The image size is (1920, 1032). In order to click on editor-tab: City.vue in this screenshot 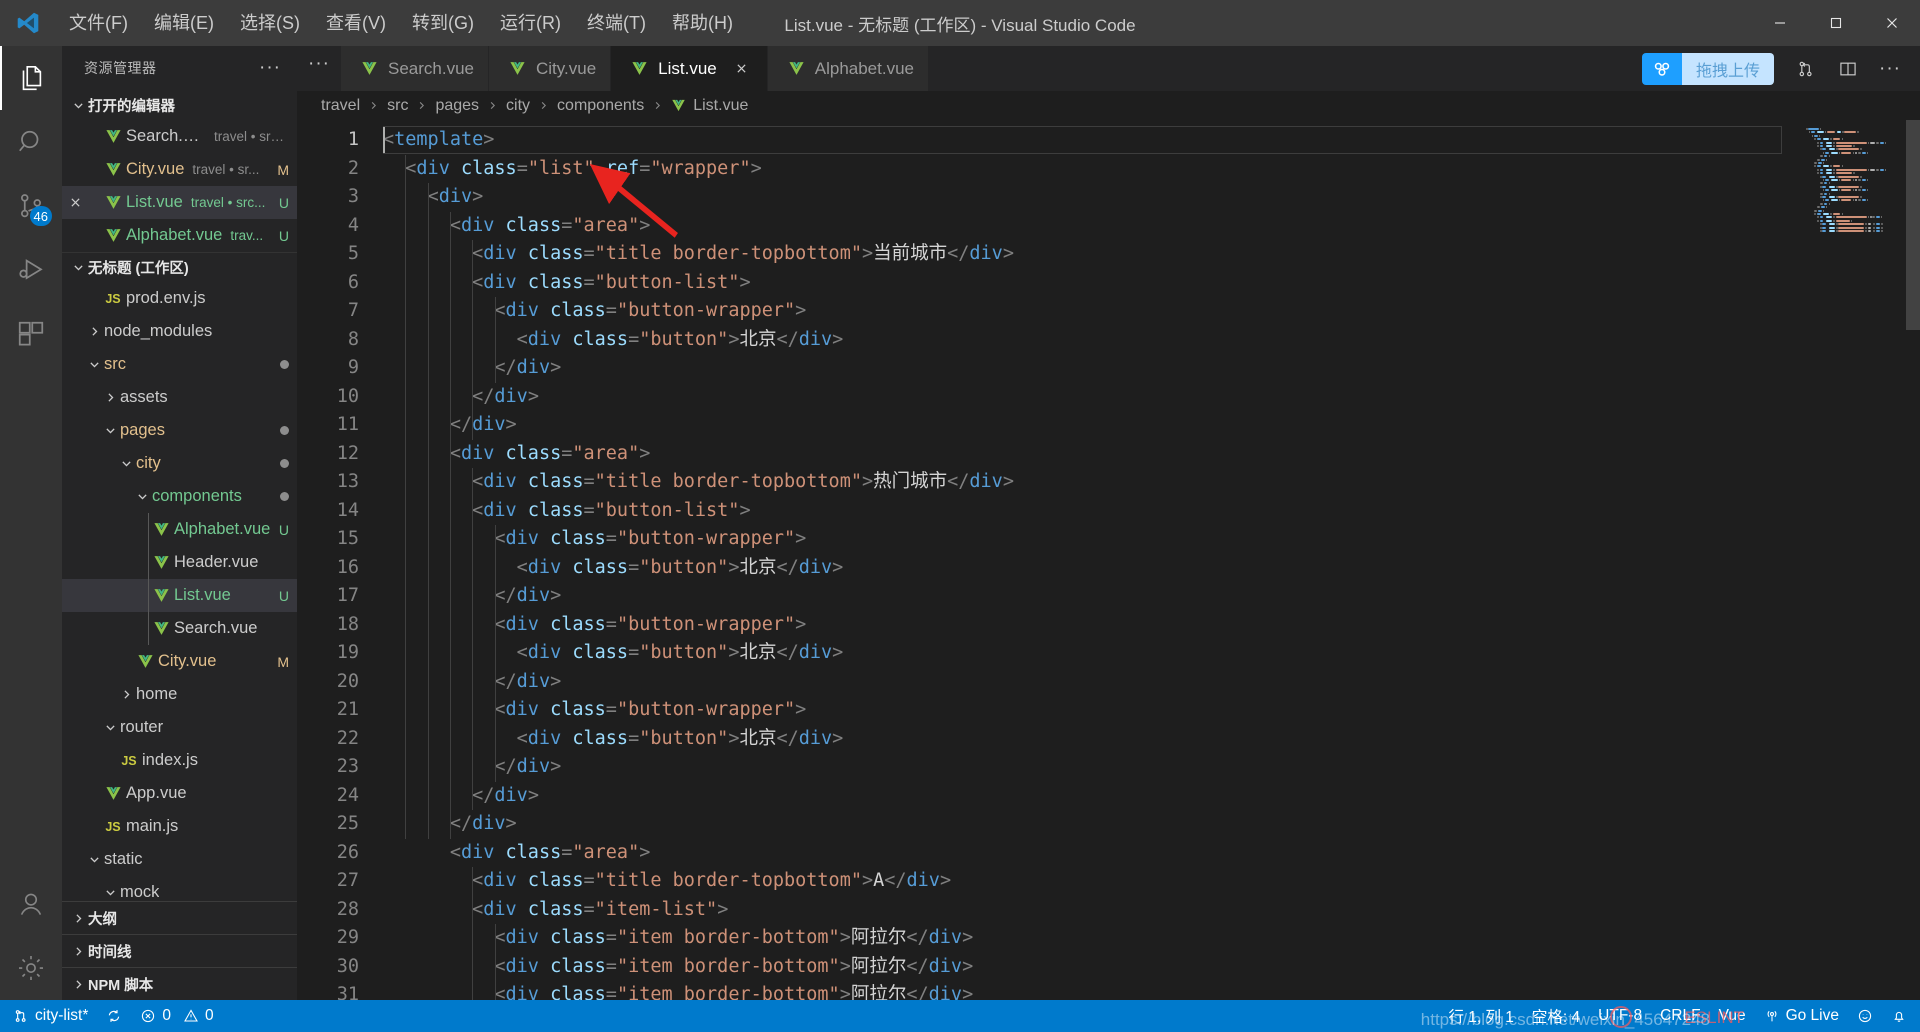, I will do `click(550, 68)`.